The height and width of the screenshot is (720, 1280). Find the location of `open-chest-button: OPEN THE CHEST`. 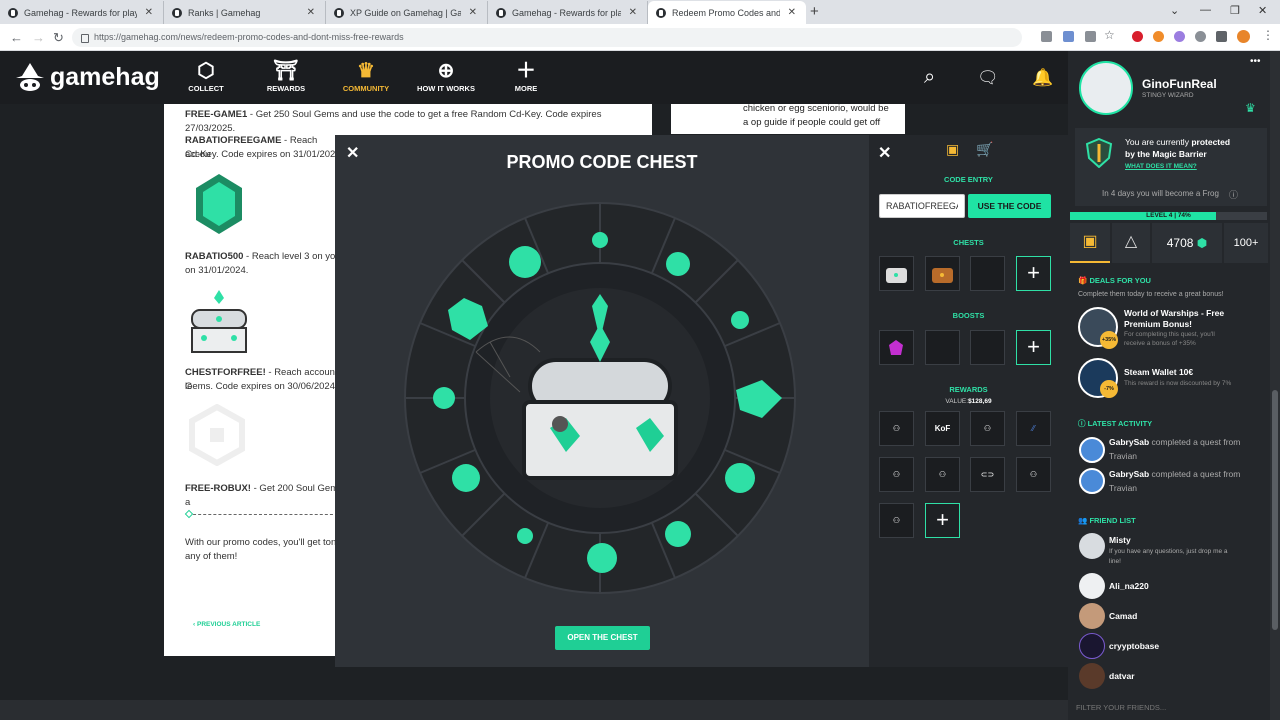

open-chest-button: OPEN THE CHEST is located at coordinates (602, 638).